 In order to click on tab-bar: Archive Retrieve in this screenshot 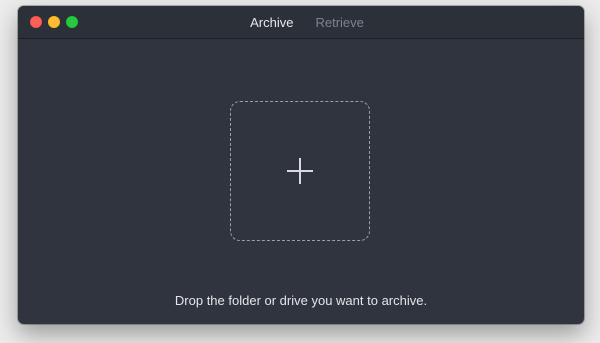, I will do `click(301, 22)`.